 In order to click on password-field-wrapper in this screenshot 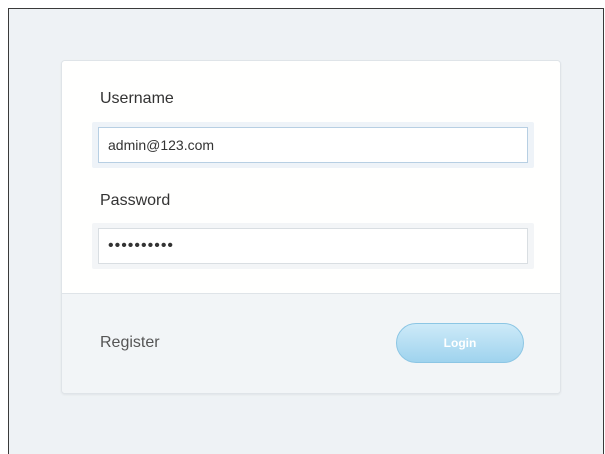, I will do `click(313, 246)`.